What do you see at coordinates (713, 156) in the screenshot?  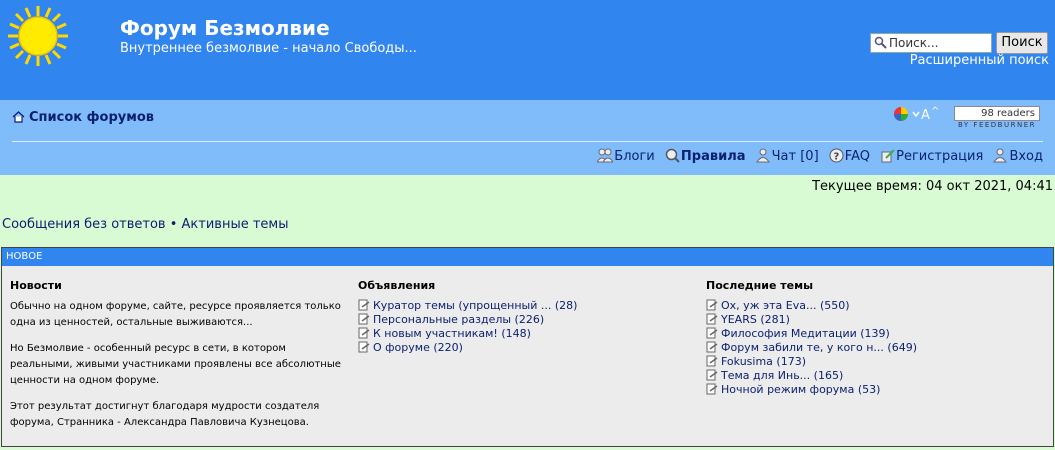 I see `rules-label: Правила` at bounding box center [713, 156].